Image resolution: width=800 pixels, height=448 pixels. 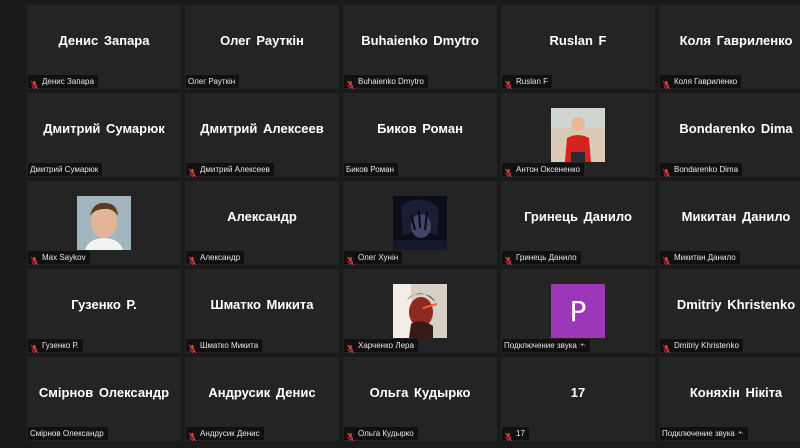 I want to click on participant-name-label: Микитан Данило, so click(x=705, y=257).